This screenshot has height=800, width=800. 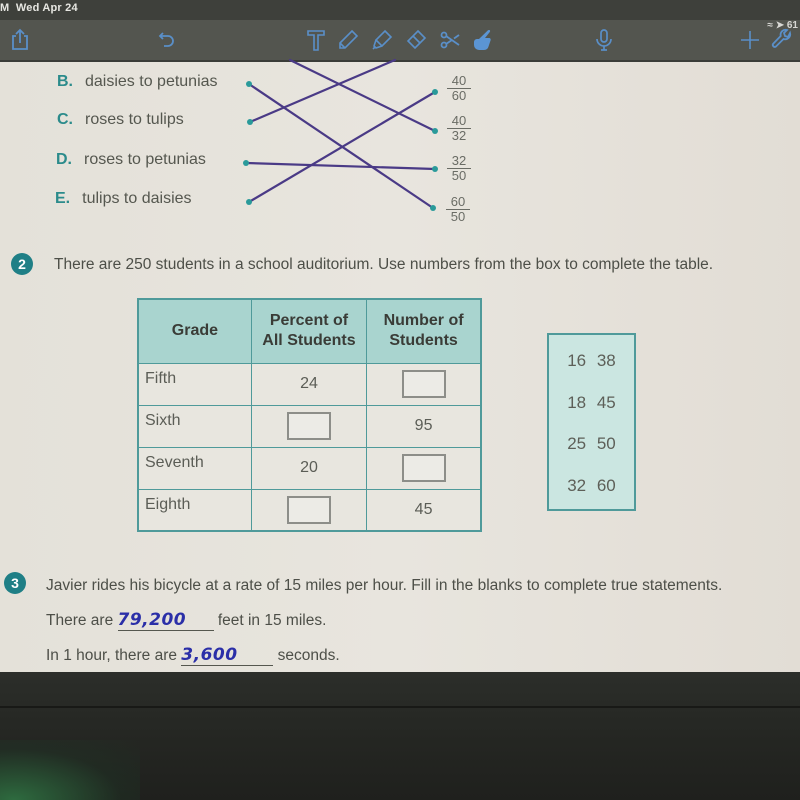 I want to click on answer-box-eighth-percent, so click(x=308, y=509).